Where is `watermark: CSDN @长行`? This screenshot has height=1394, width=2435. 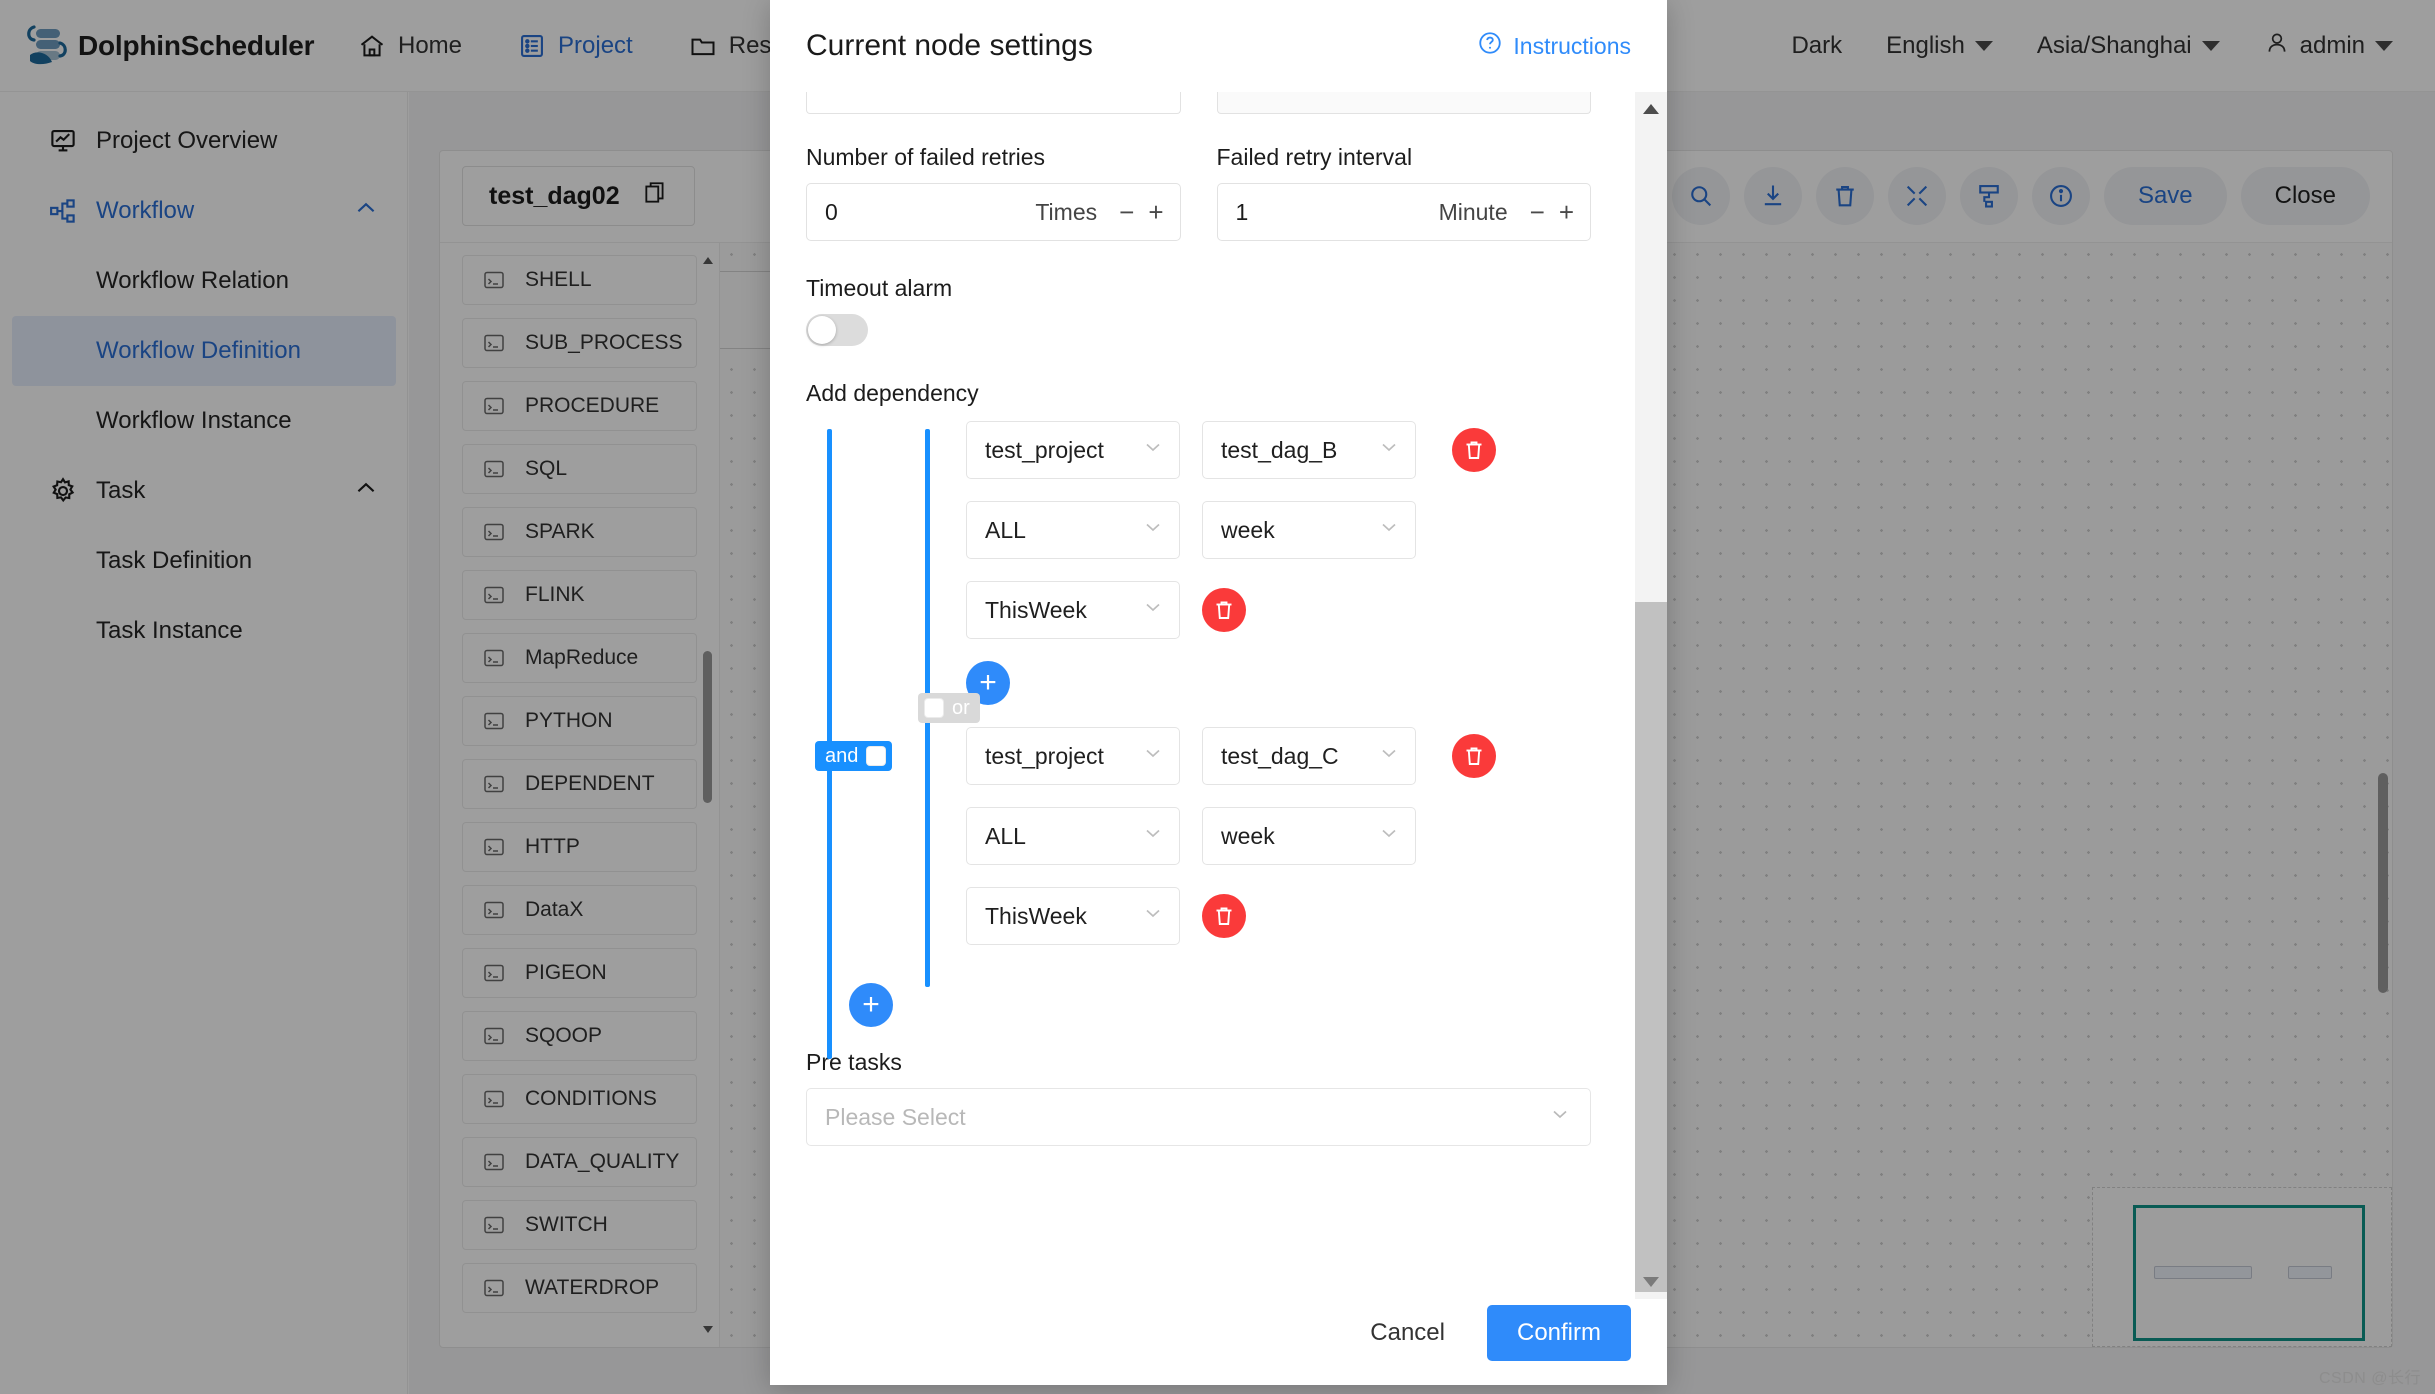 watermark: CSDN @长行 is located at coordinates (2369, 1378).